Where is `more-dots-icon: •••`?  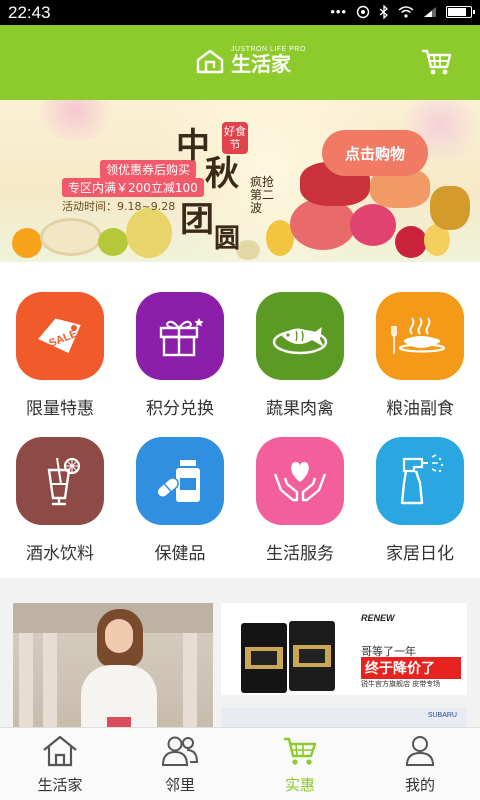 more-dots-icon: ••• is located at coordinates (338, 11).